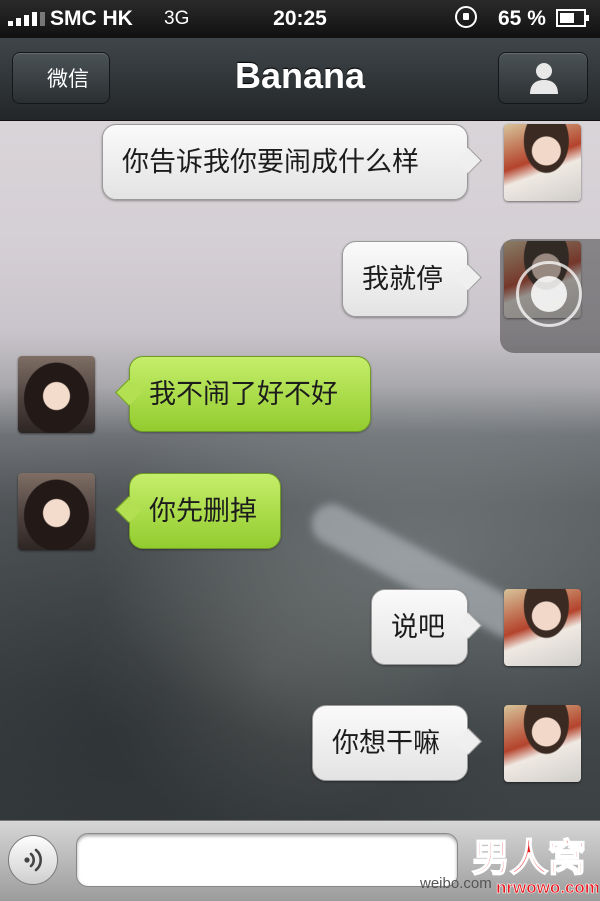 The height and width of the screenshot is (901, 600). What do you see at coordinates (522, 18) in the screenshot?
I see `battery-percentage: 65 %` at bounding box center [522, 18].